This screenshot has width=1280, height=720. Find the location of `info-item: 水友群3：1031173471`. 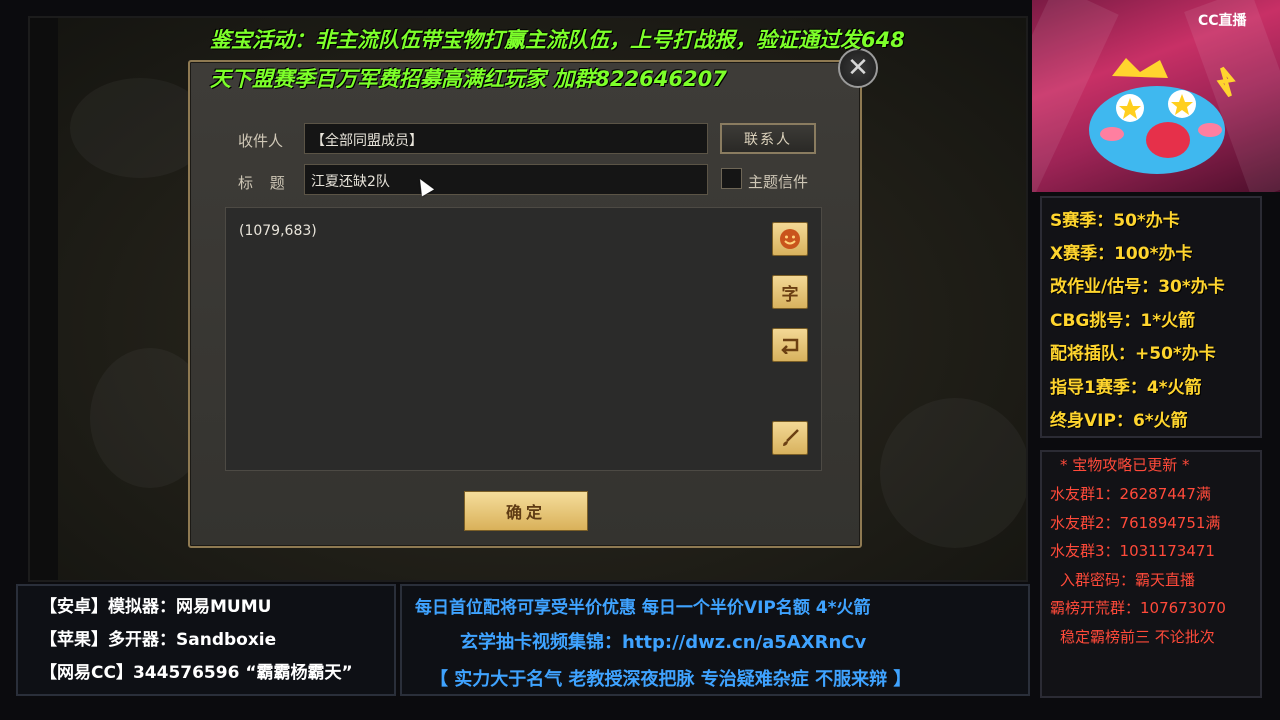

info-item: 水友群3：1031173471 is located at coordinates (1132, 551).